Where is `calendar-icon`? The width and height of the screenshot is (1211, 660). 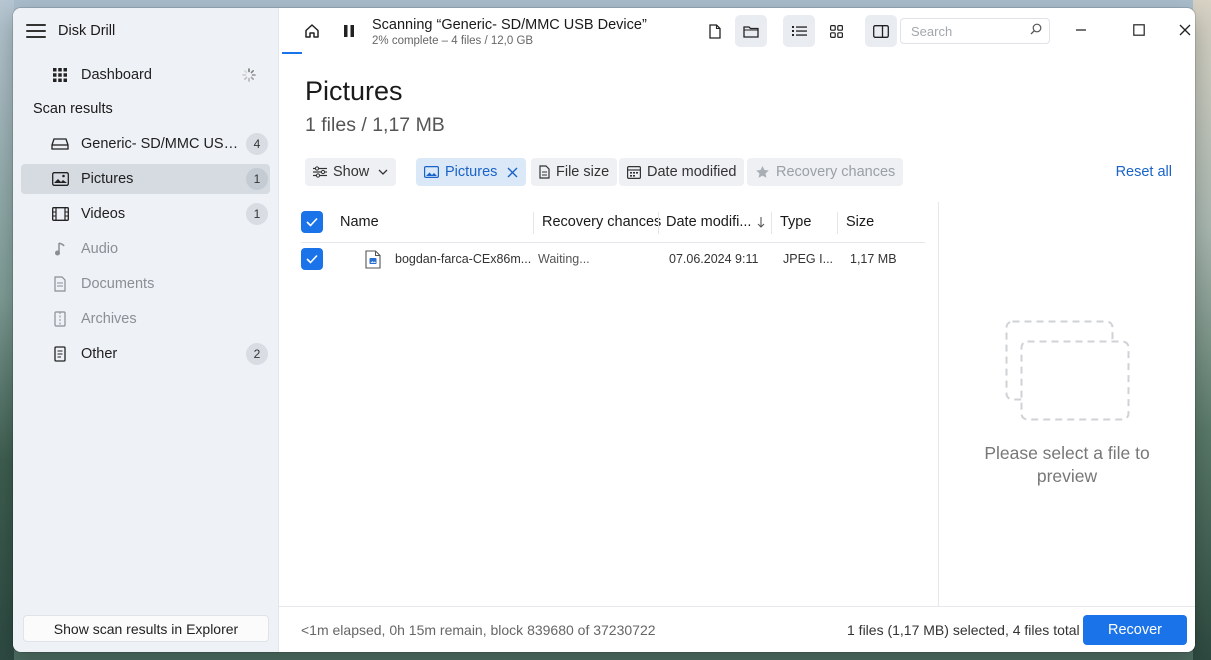 calendar-icon is located at coordinates (634, 172).